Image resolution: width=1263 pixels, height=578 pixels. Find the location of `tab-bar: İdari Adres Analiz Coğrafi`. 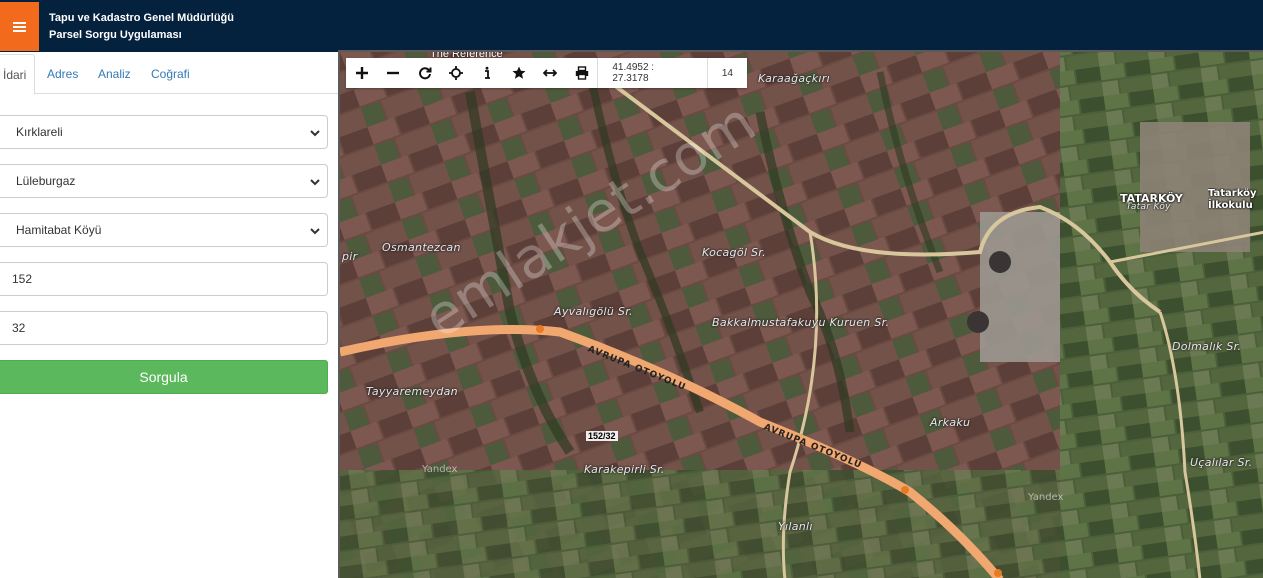

tab-bar: İdari Adres Analiz Coğrafi is located at coordinates (169, 74).